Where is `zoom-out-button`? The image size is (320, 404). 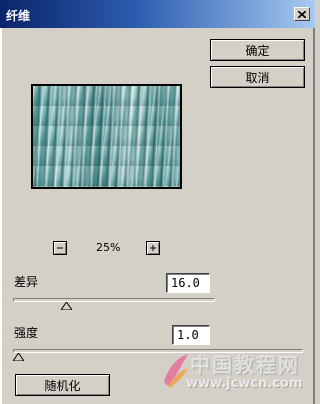 zoom-out-button is located at coordinates (60, 248).